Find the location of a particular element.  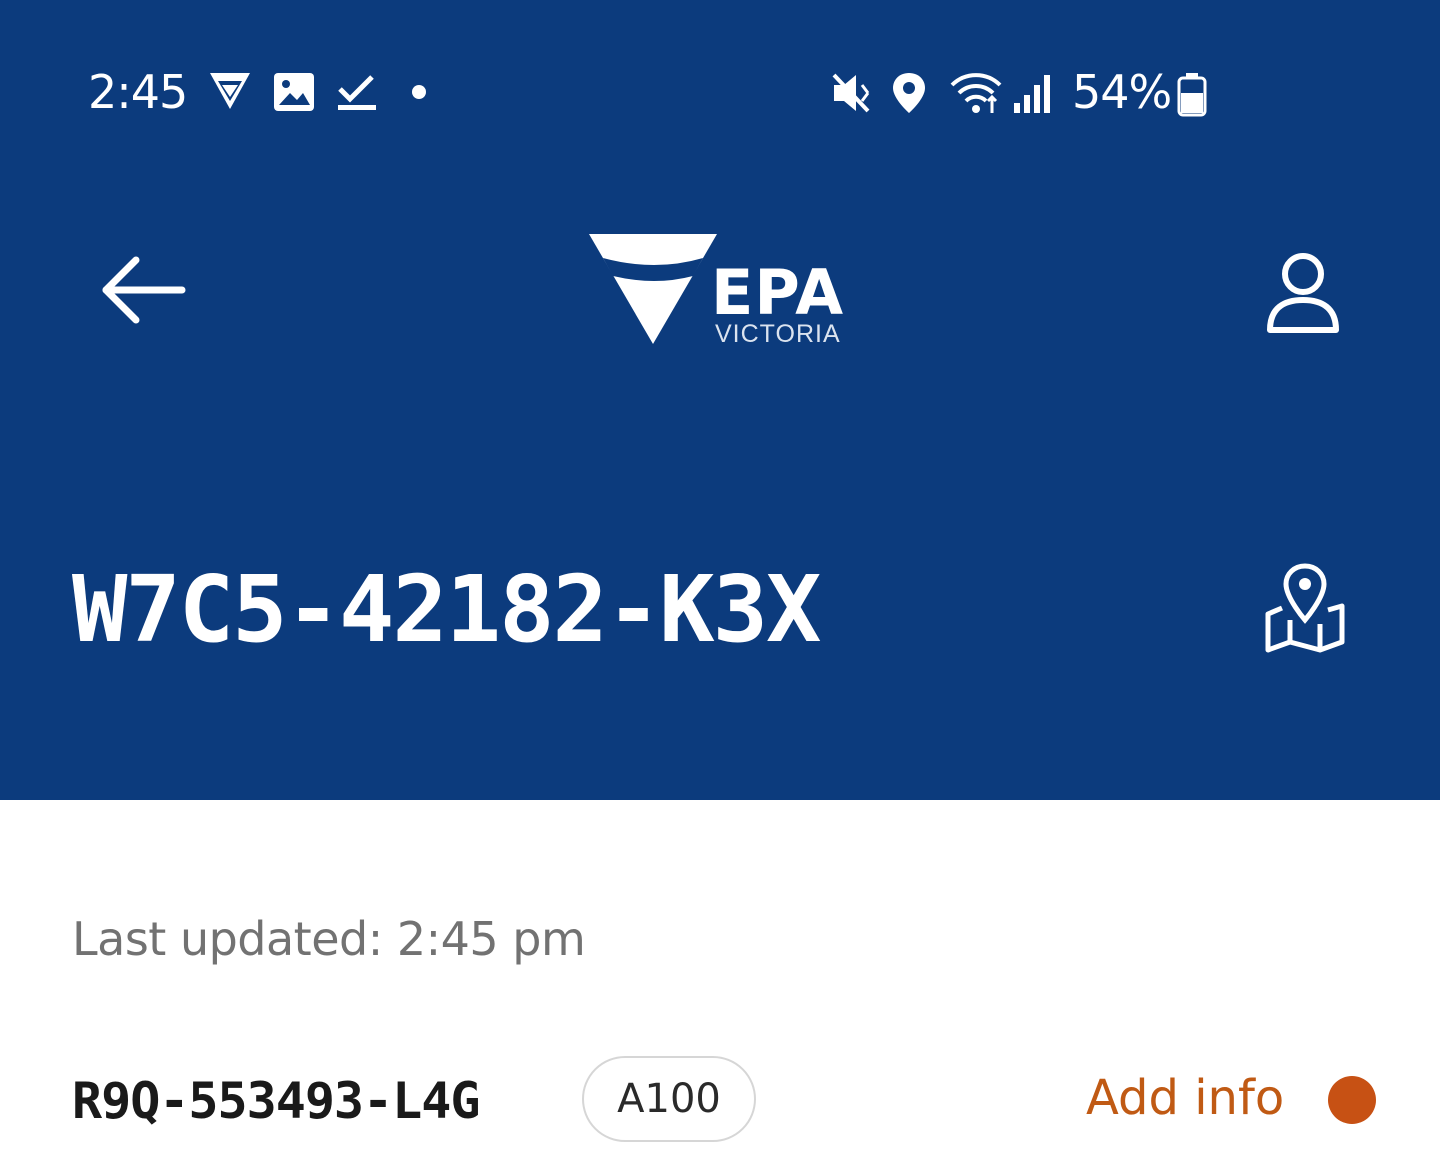

image-icon is located at coordinates (294, 92).